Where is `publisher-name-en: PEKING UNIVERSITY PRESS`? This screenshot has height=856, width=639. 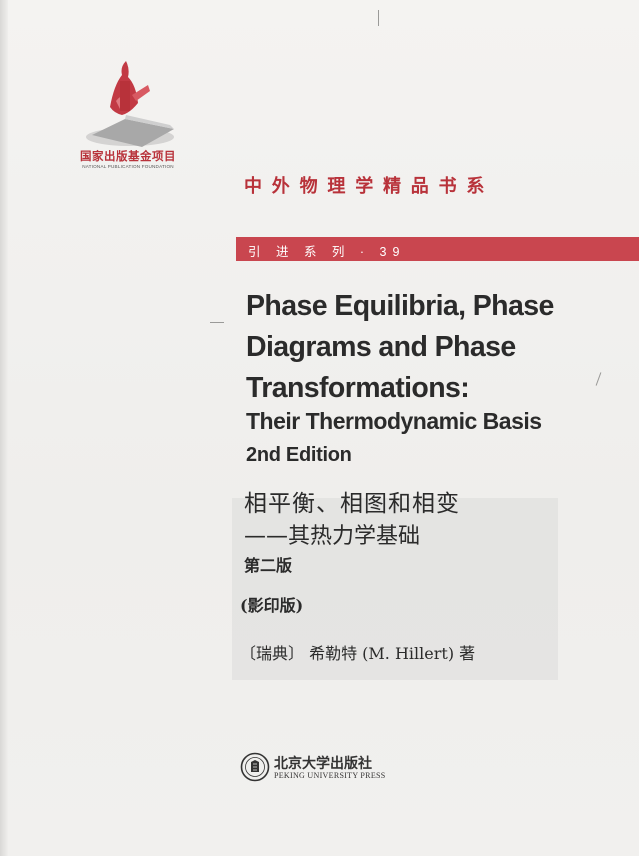 publisher-name-en: PEKING UNIVERSITY PRESS is located at coordinates (330, 775).